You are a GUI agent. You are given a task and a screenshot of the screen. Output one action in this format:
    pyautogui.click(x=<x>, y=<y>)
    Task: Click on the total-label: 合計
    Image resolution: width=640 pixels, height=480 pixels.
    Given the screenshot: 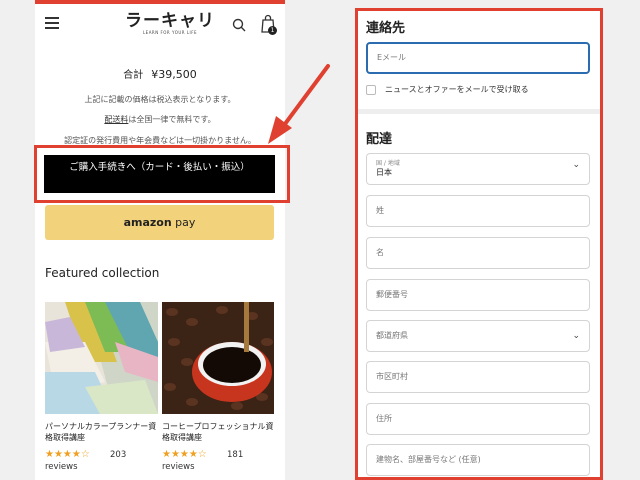 What is the action you would take?
    pyautogui.click(x=133, y=75)
    